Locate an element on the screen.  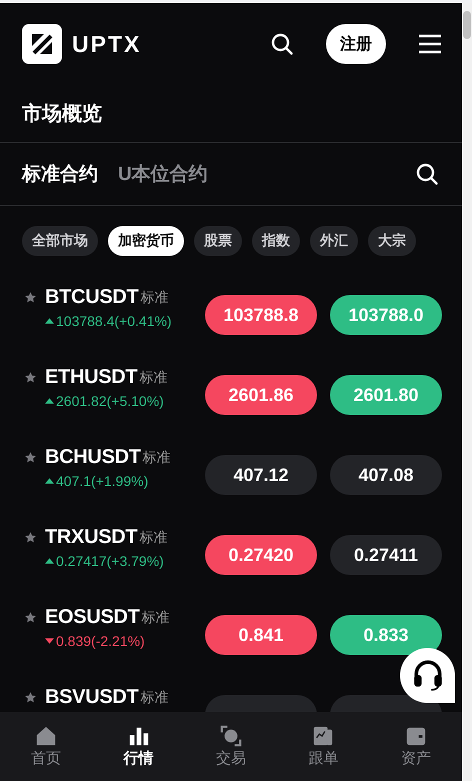
price-change: 407.1(+1.99%) is located at coordinates (102, 481).